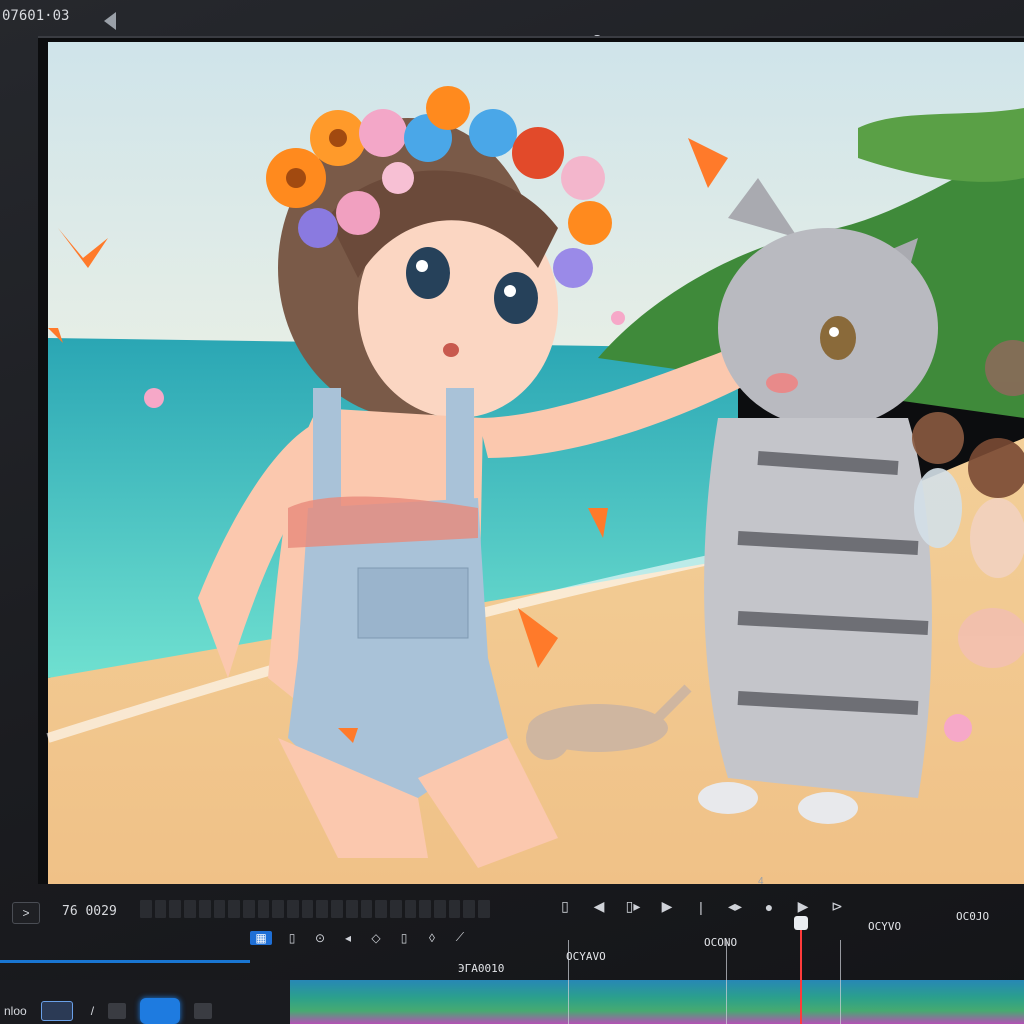 This screenshot has height=1024, width=1024. I want to click on track-marker: /, so click(92, 1011).